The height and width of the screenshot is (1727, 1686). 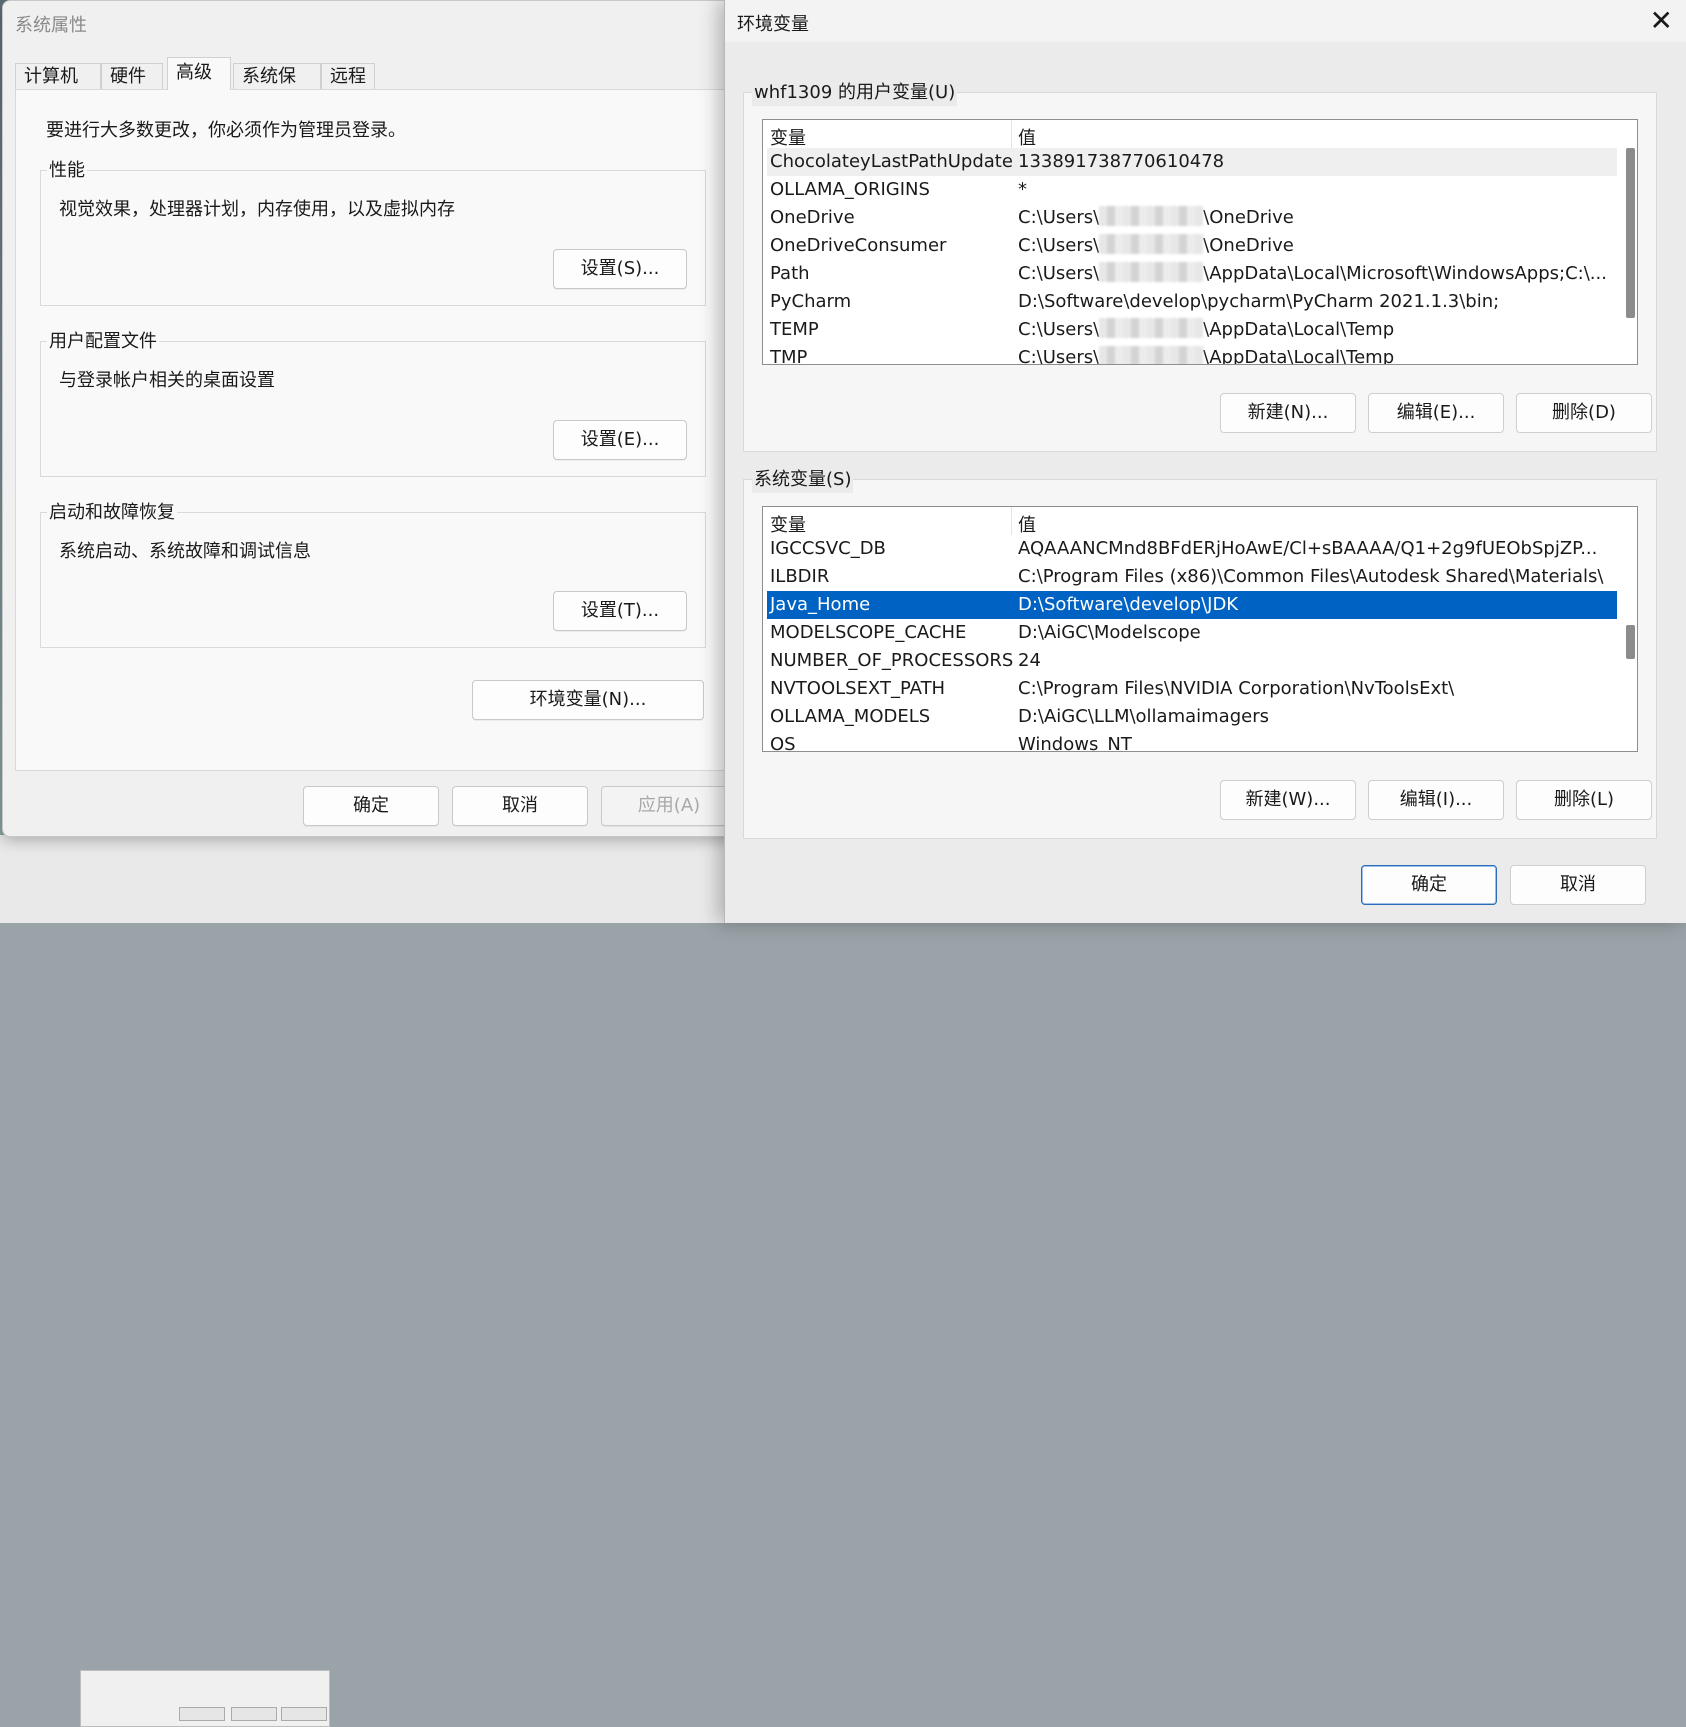 I want to click on system-list-scrollbar, so click(x=1629, y=641).